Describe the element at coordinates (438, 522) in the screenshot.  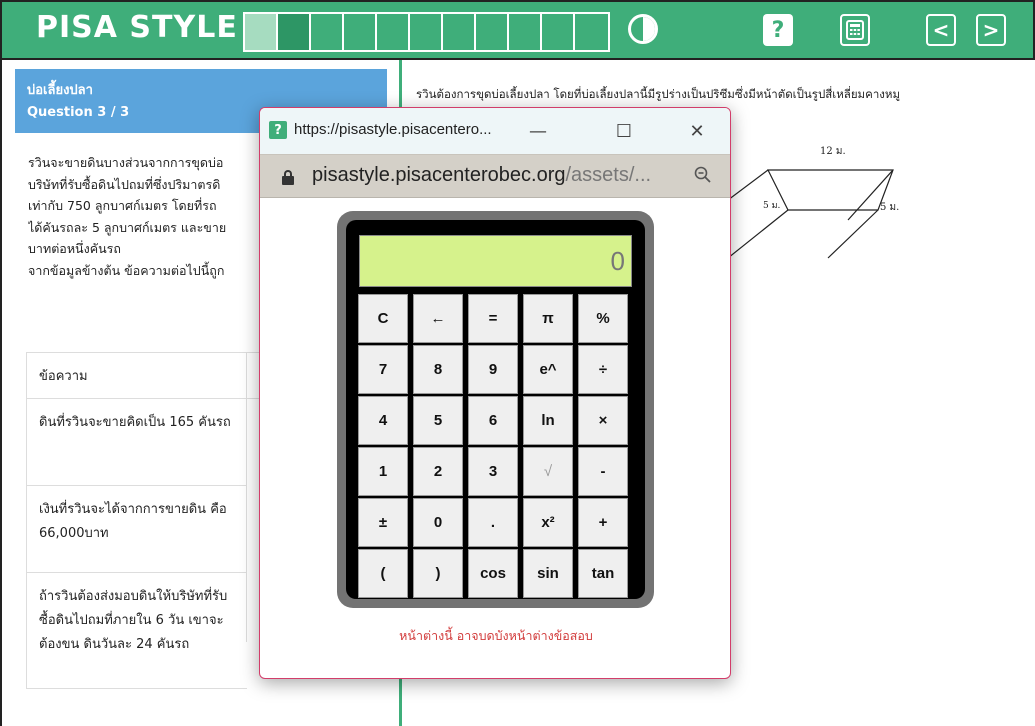
I see `key-0: 0` at that location.